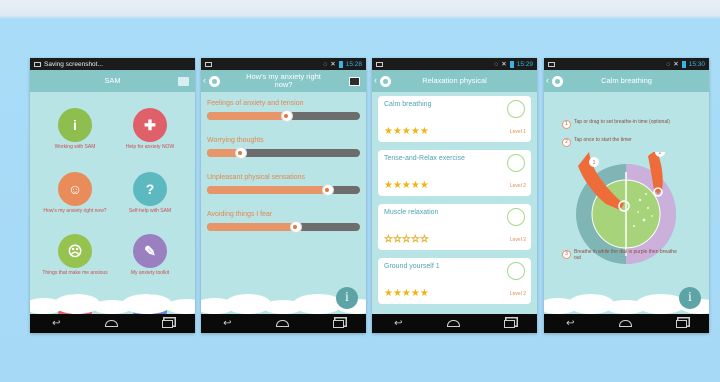  I want to click on svg-text: 2, so click(660, 154).